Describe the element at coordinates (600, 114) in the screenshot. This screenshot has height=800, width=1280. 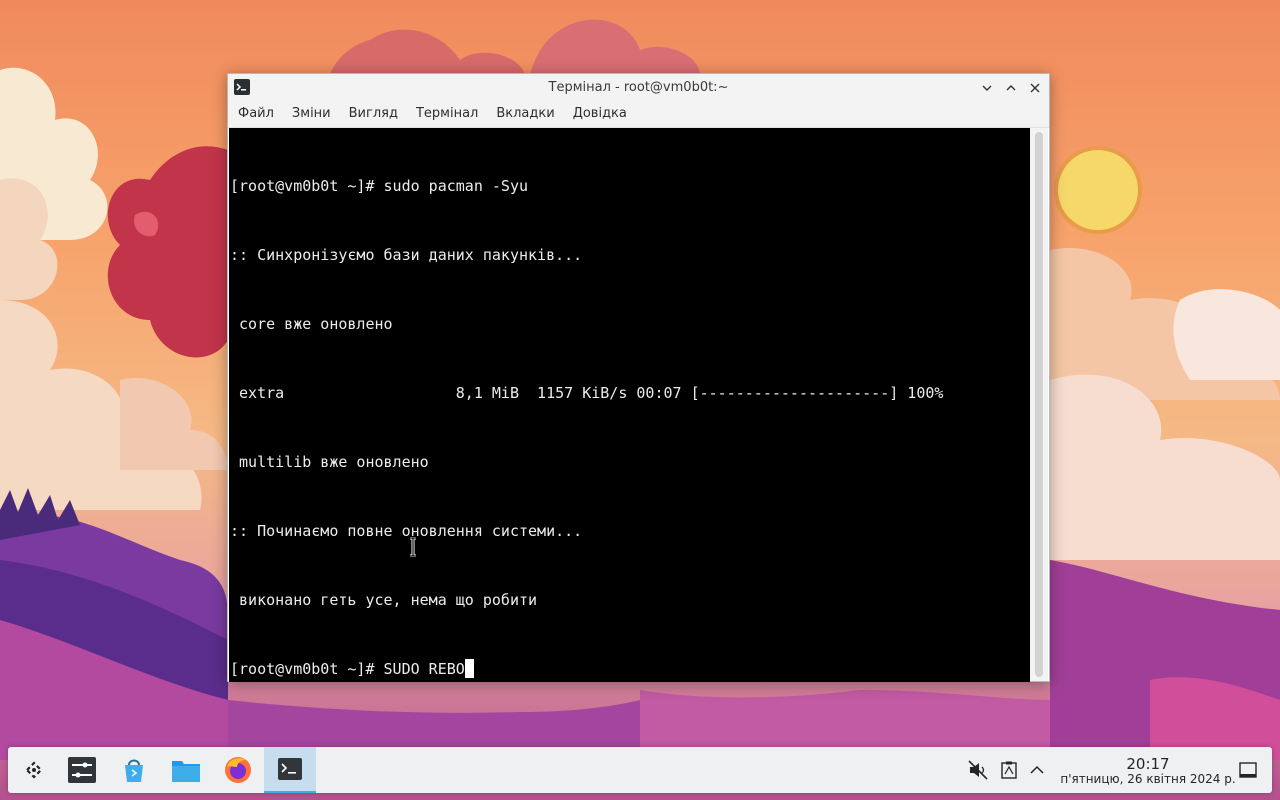
I see `menu-help: Довідка` at that location.